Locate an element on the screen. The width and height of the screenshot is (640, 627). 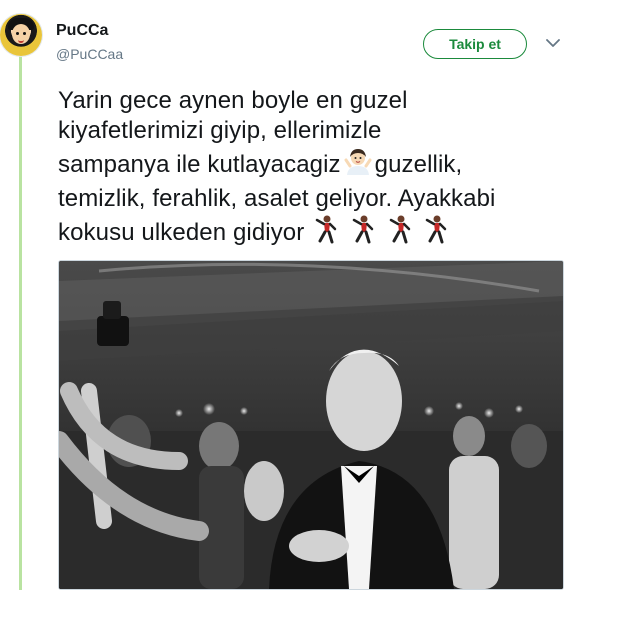
tweet-text-segment: guzellik, is located at coordinates (418, 164).